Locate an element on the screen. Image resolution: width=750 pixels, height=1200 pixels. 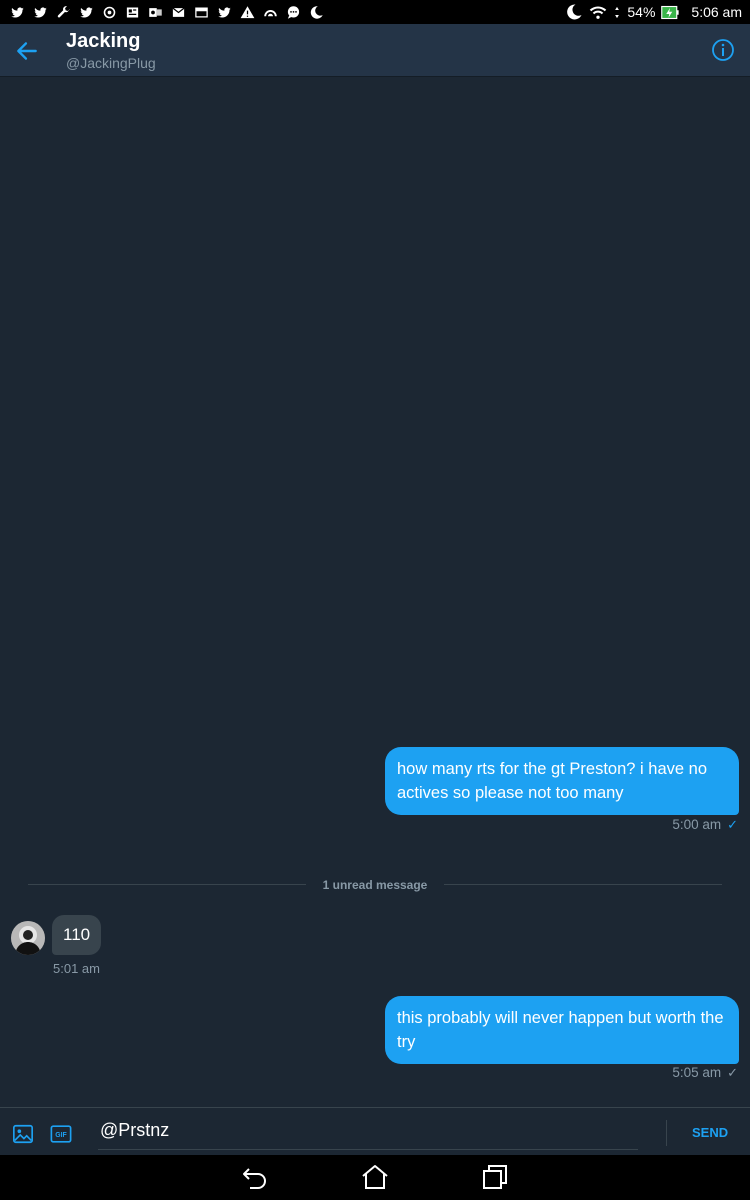
nav-back-button is located at coordinates (255, 1177).